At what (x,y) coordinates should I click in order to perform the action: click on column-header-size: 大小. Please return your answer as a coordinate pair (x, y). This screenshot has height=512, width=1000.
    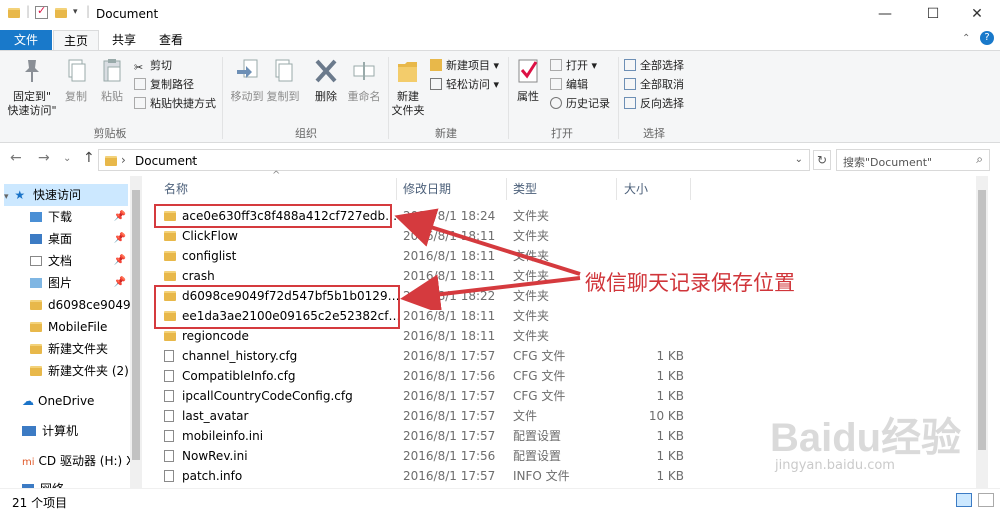
    Looking at the image, I should click on (636, 188).